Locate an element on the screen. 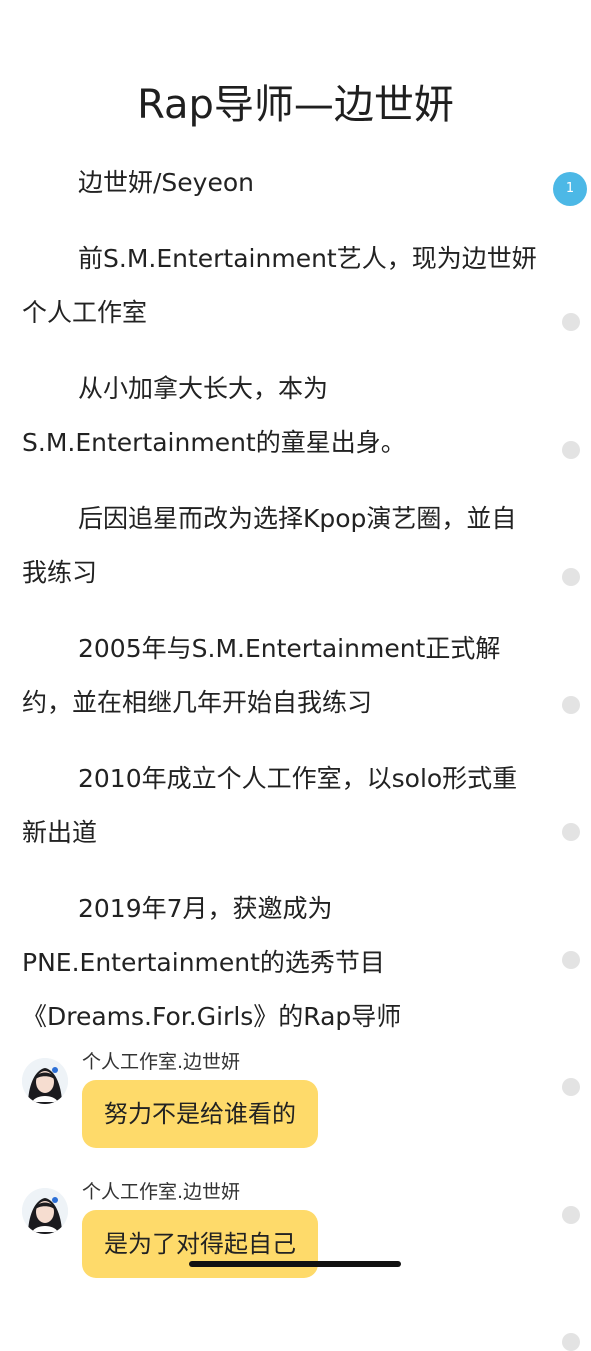  paragraph: 从小加拿大长大，本为S.M.Entertainment的童星出身。 is located at coordinates (214, 415).